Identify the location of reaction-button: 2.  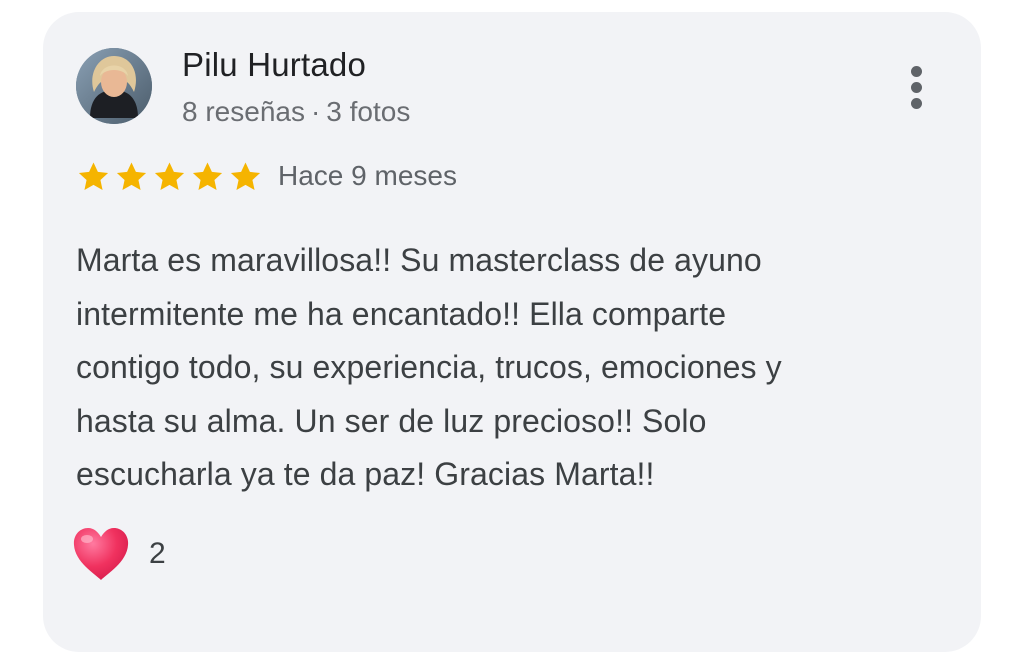
(118, 554).